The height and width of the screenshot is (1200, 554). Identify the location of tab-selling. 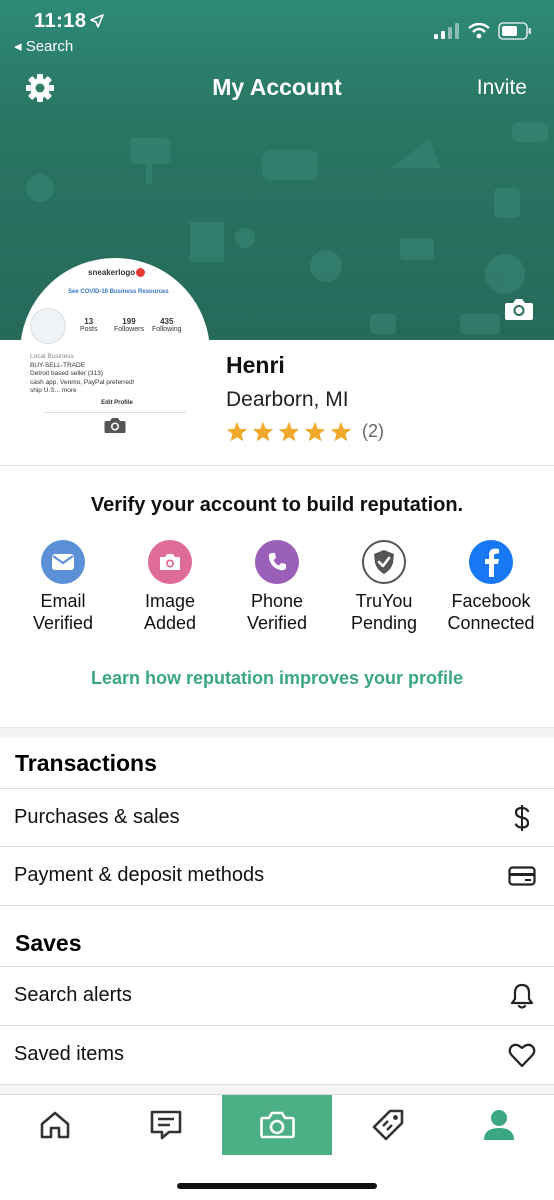
(388, 1125).